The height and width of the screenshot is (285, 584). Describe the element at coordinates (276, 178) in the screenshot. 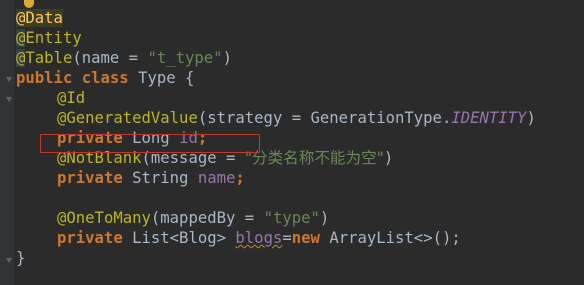

I see `code-line-field-name: private String name;` at that location.